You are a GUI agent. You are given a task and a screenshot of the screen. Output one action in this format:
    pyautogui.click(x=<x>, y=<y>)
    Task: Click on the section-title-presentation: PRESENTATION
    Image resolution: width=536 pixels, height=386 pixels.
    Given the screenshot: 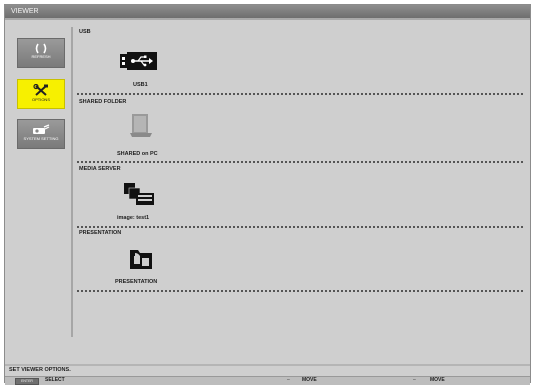 What is the action you would take?
    pyautogui.click(x=100, y=233)
    